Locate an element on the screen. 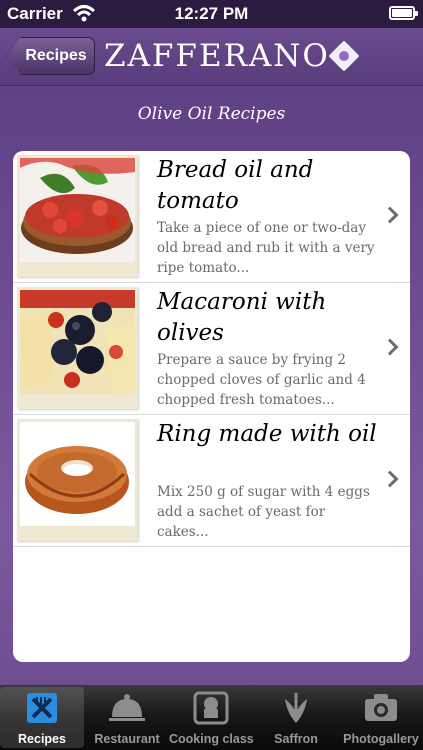 This screenshot has width=423, height=750. navigation-bar: Recipes ZAFFERANO is located at coordinates (211, 57).